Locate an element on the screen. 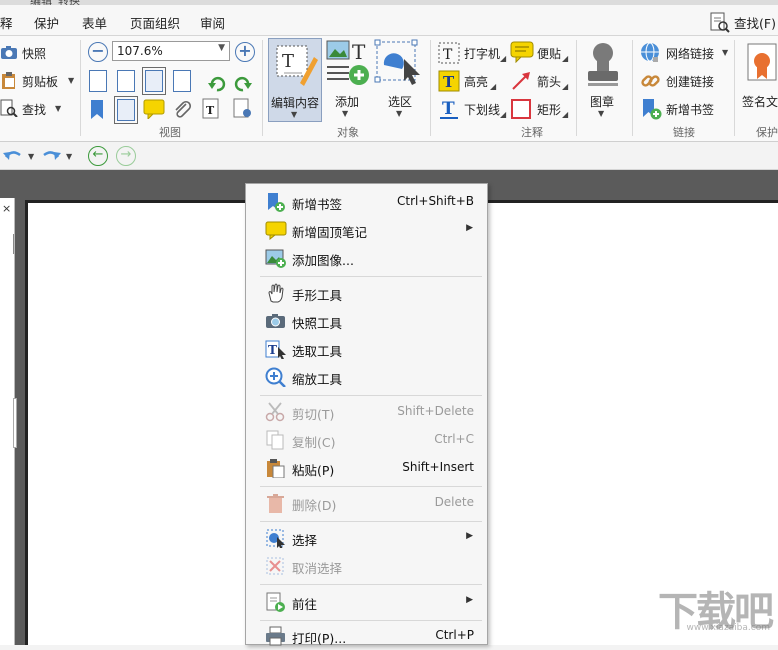 The height and width of the screenshot is (650, 778). sticky-note-button: 便贴 is located at coordinates (549, 53).